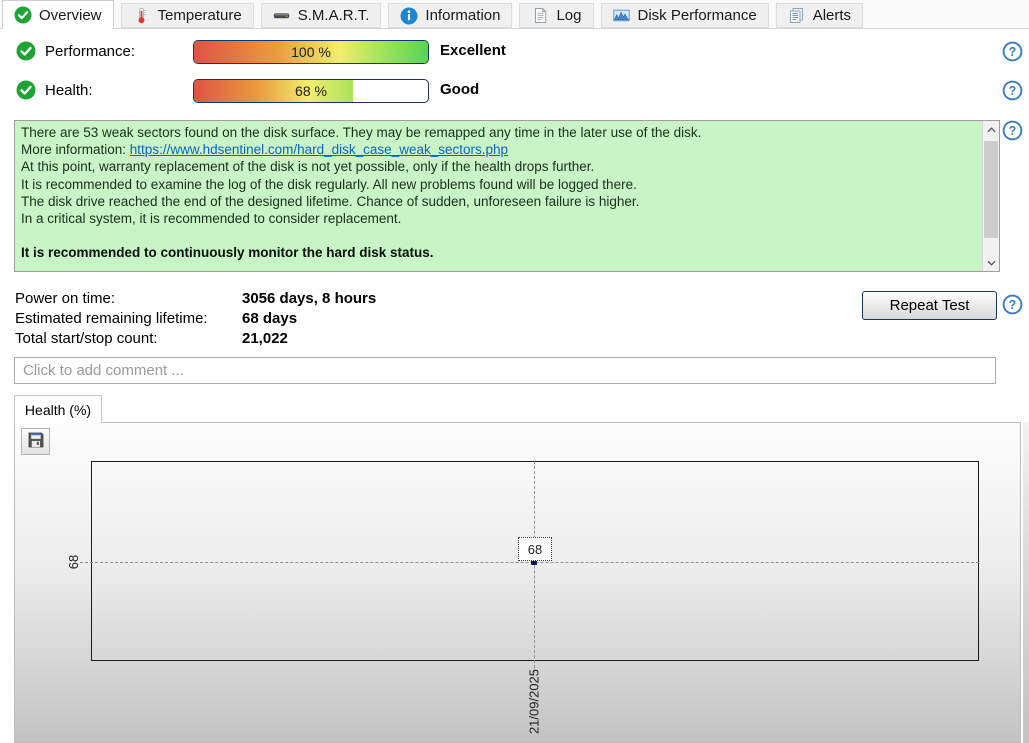  What do you see at coordinates (90, 51) in the screenshot?
I see `performance-label: Performance:` at bounding box center [90, 51].